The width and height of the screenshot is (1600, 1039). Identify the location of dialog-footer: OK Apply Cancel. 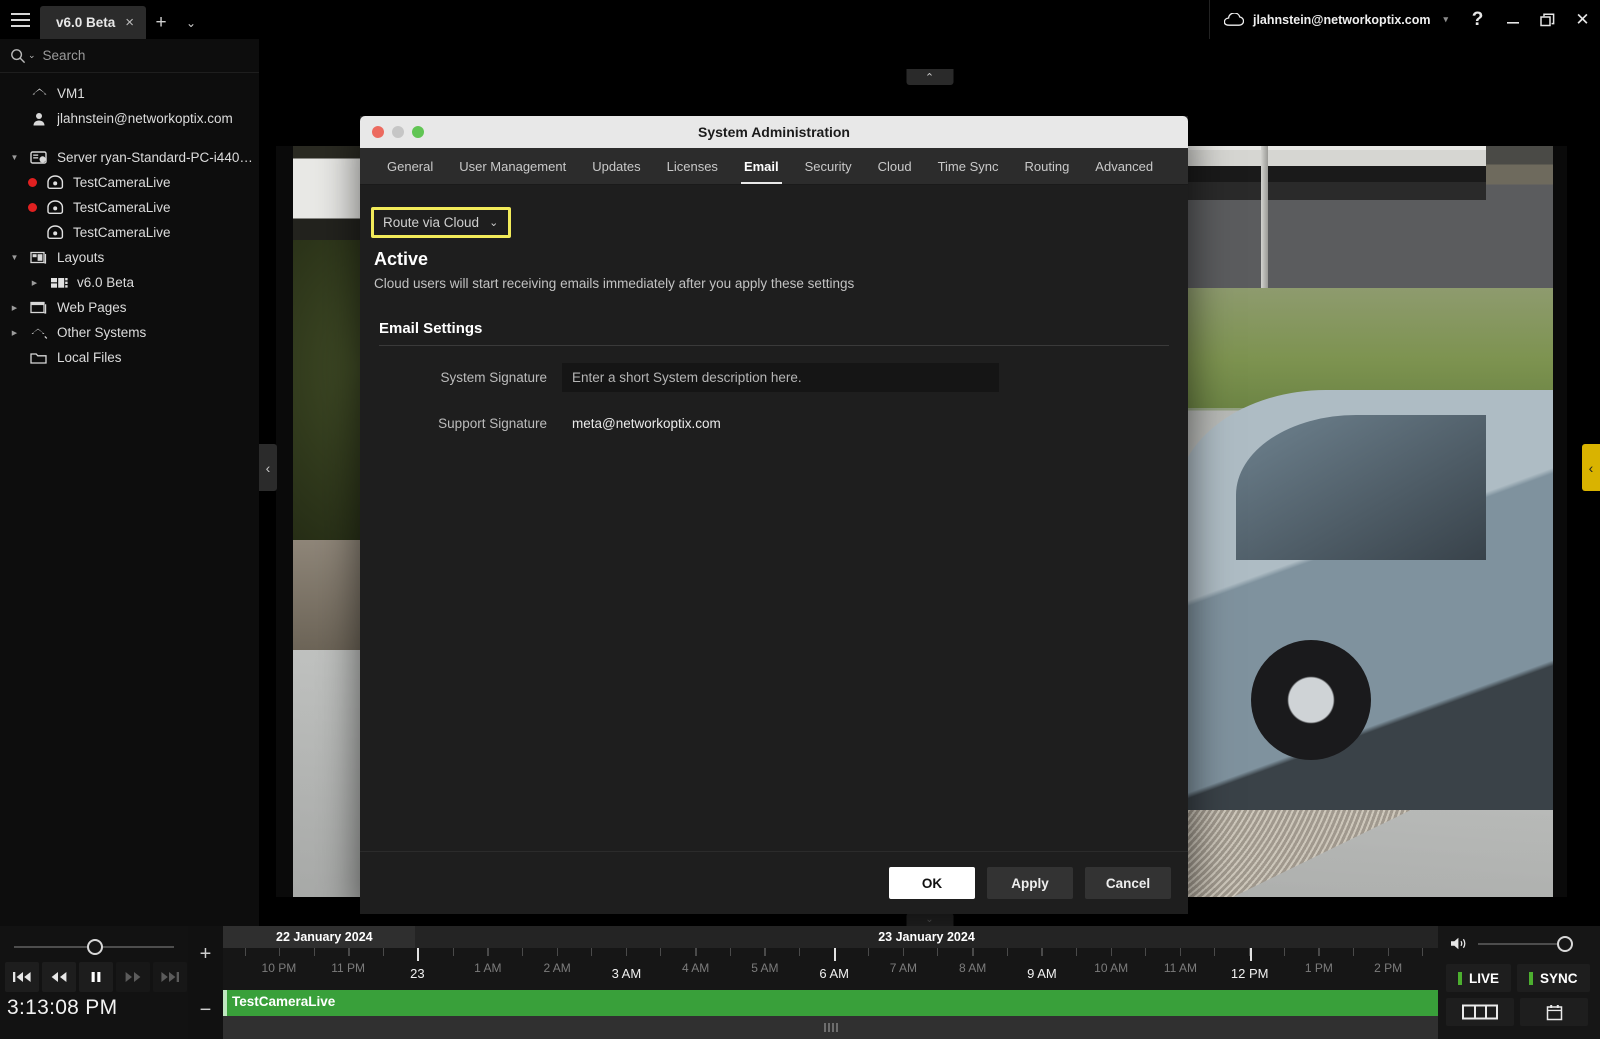
(774, 882).